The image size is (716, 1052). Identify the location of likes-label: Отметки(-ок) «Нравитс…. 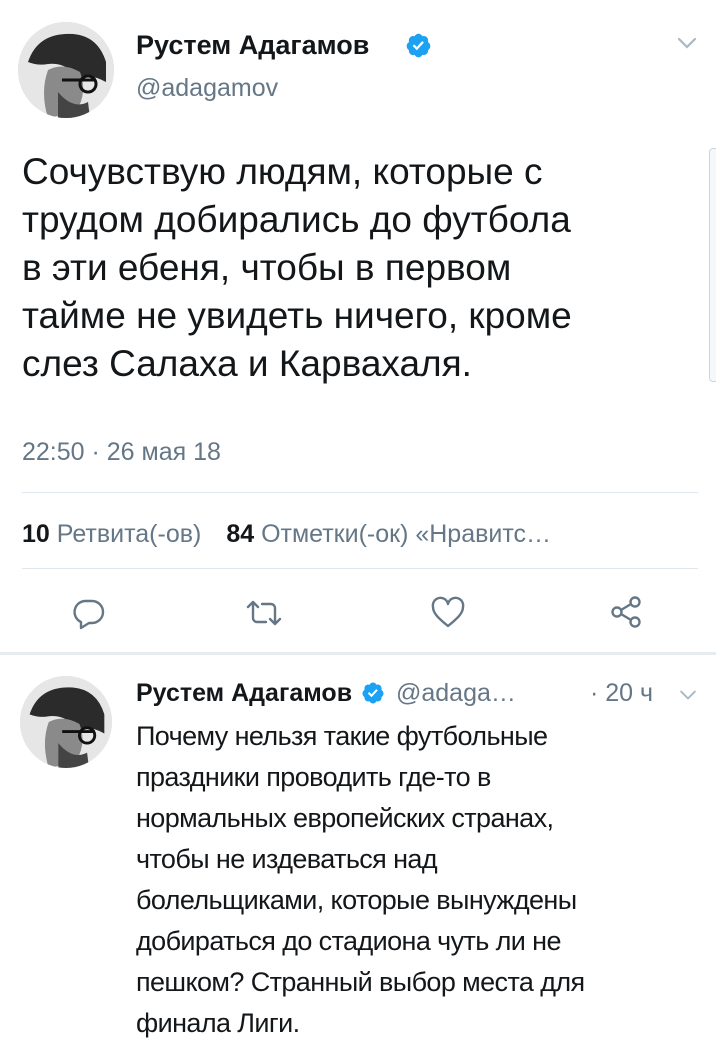
(406, 534).